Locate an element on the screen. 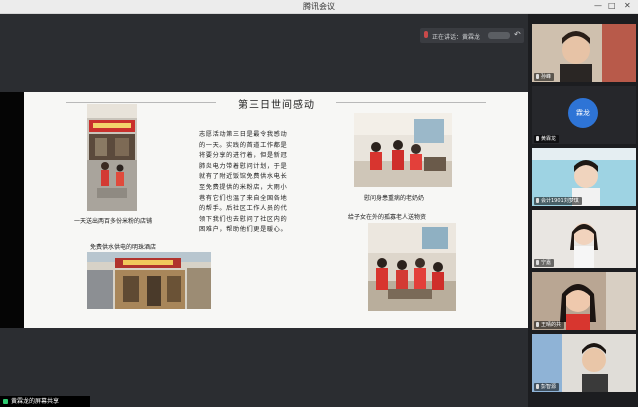 This screenshot has height=407, width=638. participant-name: 王晴的共 is located at coordinates (551, 325).